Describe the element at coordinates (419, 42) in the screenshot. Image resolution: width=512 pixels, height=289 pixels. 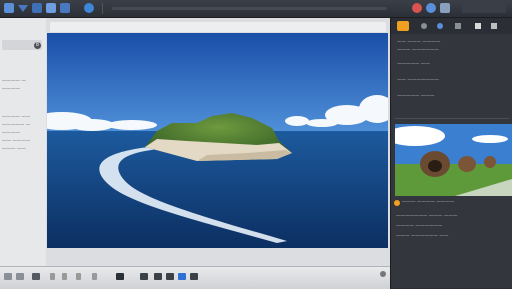
I see `info-line: —— ——— ————` at that location.